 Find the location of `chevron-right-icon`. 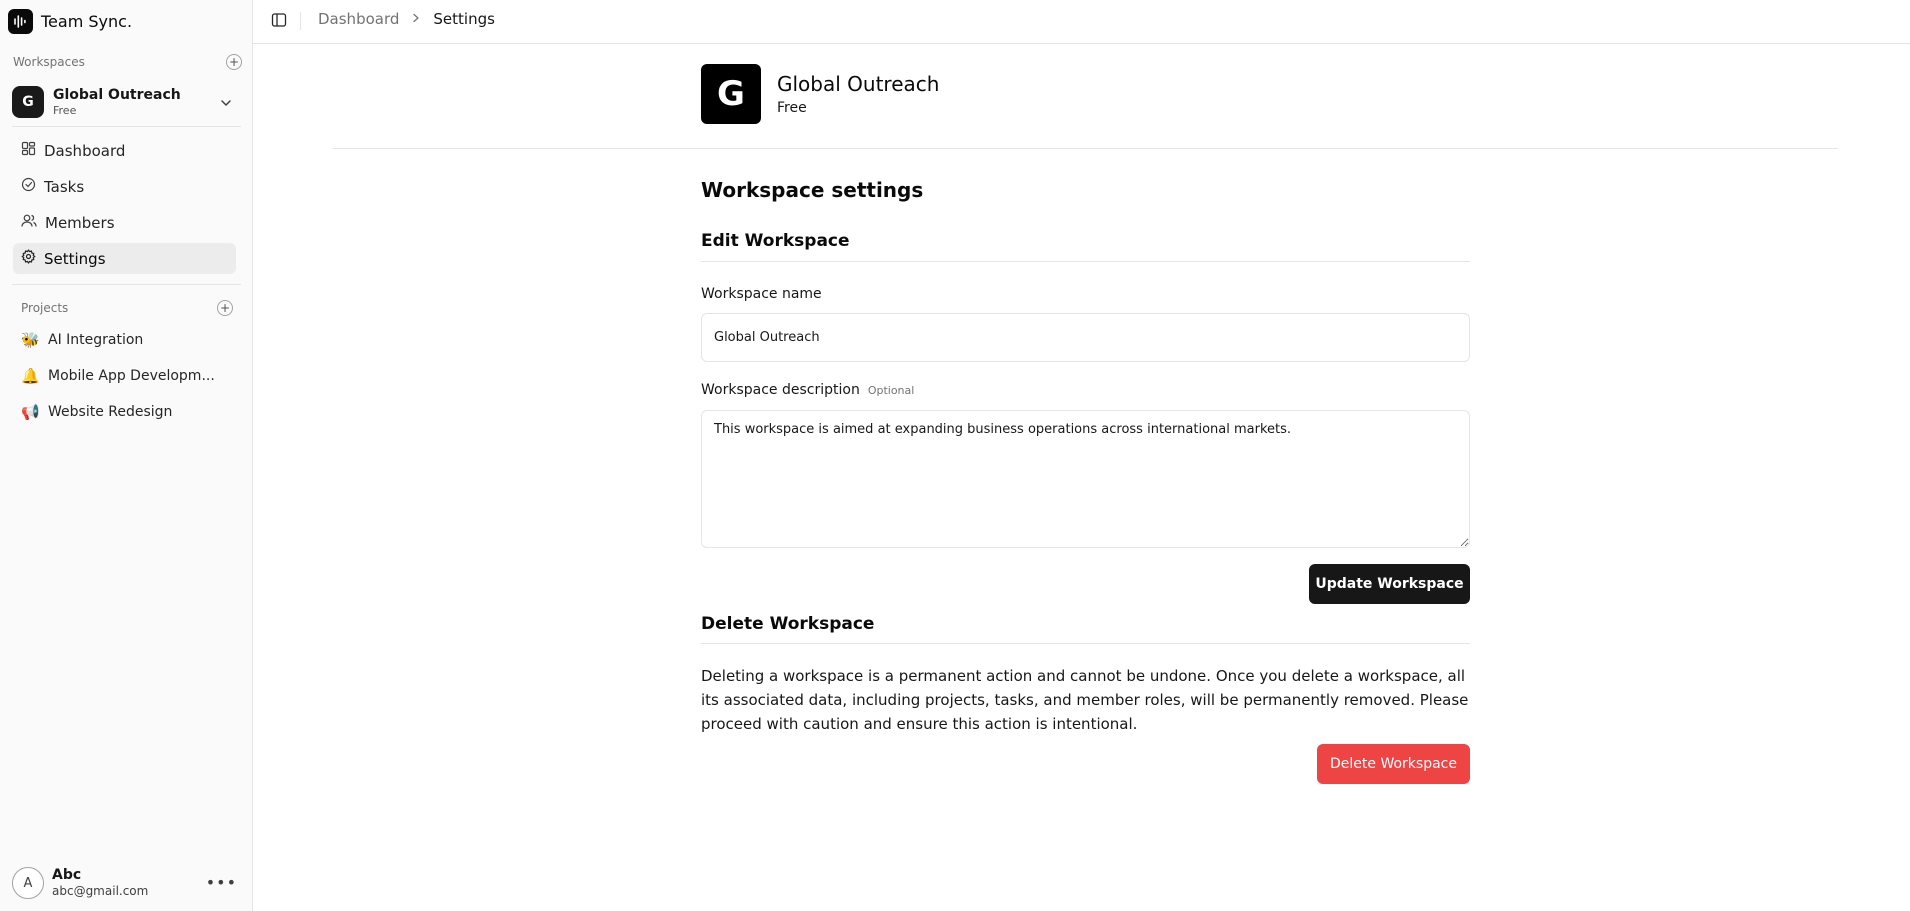

chevron-right-icon is located at coordinates (416, 19).